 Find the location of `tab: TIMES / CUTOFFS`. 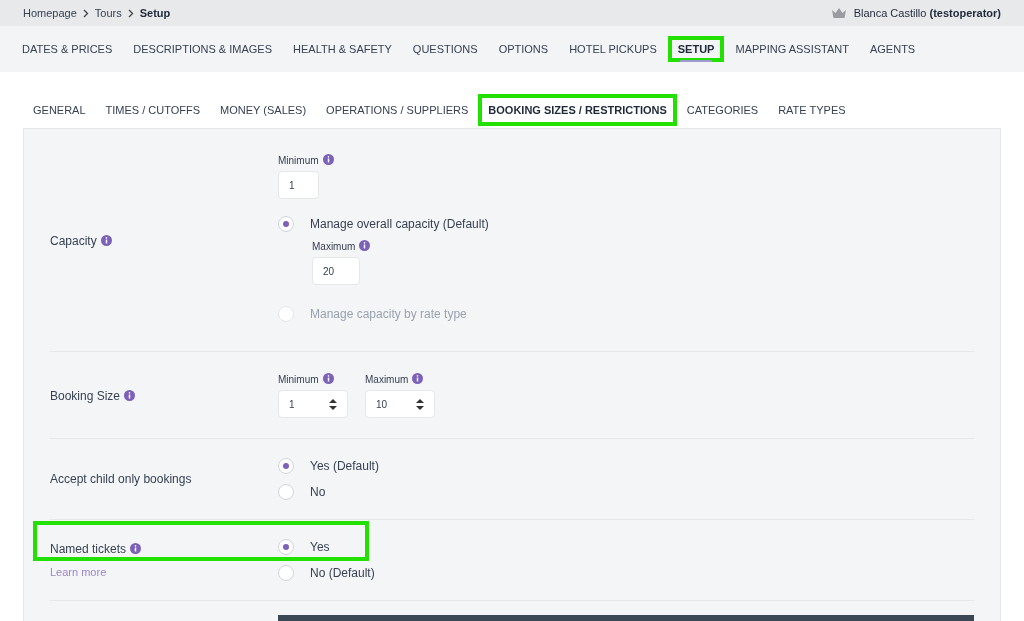

tab: TIMES / CUTOFFS is located at coordinates (153, 110).